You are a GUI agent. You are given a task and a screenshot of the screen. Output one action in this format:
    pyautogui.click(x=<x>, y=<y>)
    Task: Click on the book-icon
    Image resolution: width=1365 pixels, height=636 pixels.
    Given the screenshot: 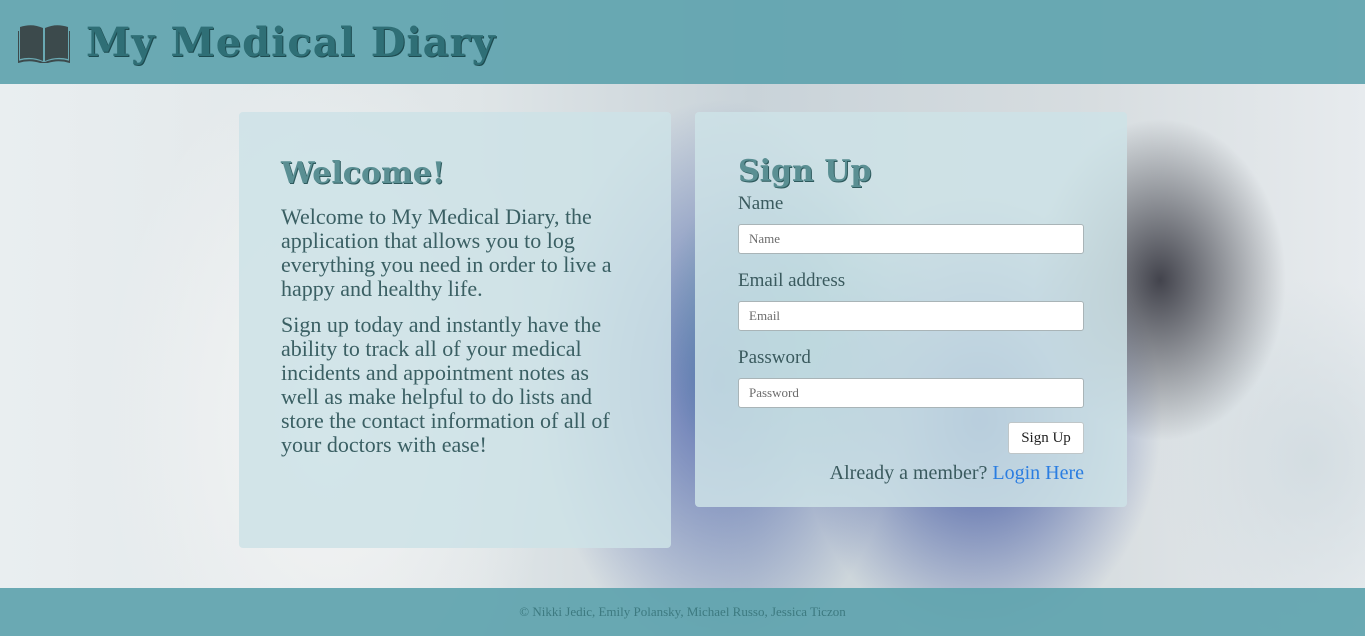 What is the action you would take?
    pyautogui.click(x=44, y=44)
    